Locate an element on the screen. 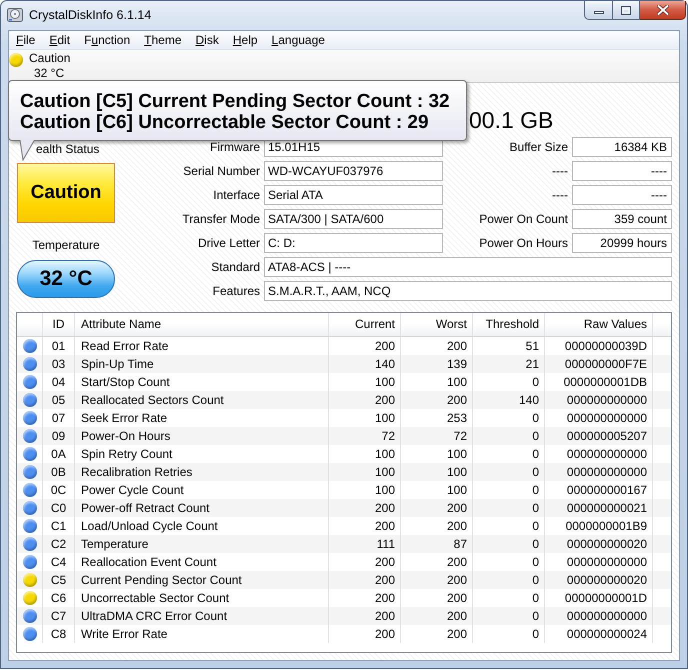  info-field: 20999 hours is located at coordinates (622, 243).